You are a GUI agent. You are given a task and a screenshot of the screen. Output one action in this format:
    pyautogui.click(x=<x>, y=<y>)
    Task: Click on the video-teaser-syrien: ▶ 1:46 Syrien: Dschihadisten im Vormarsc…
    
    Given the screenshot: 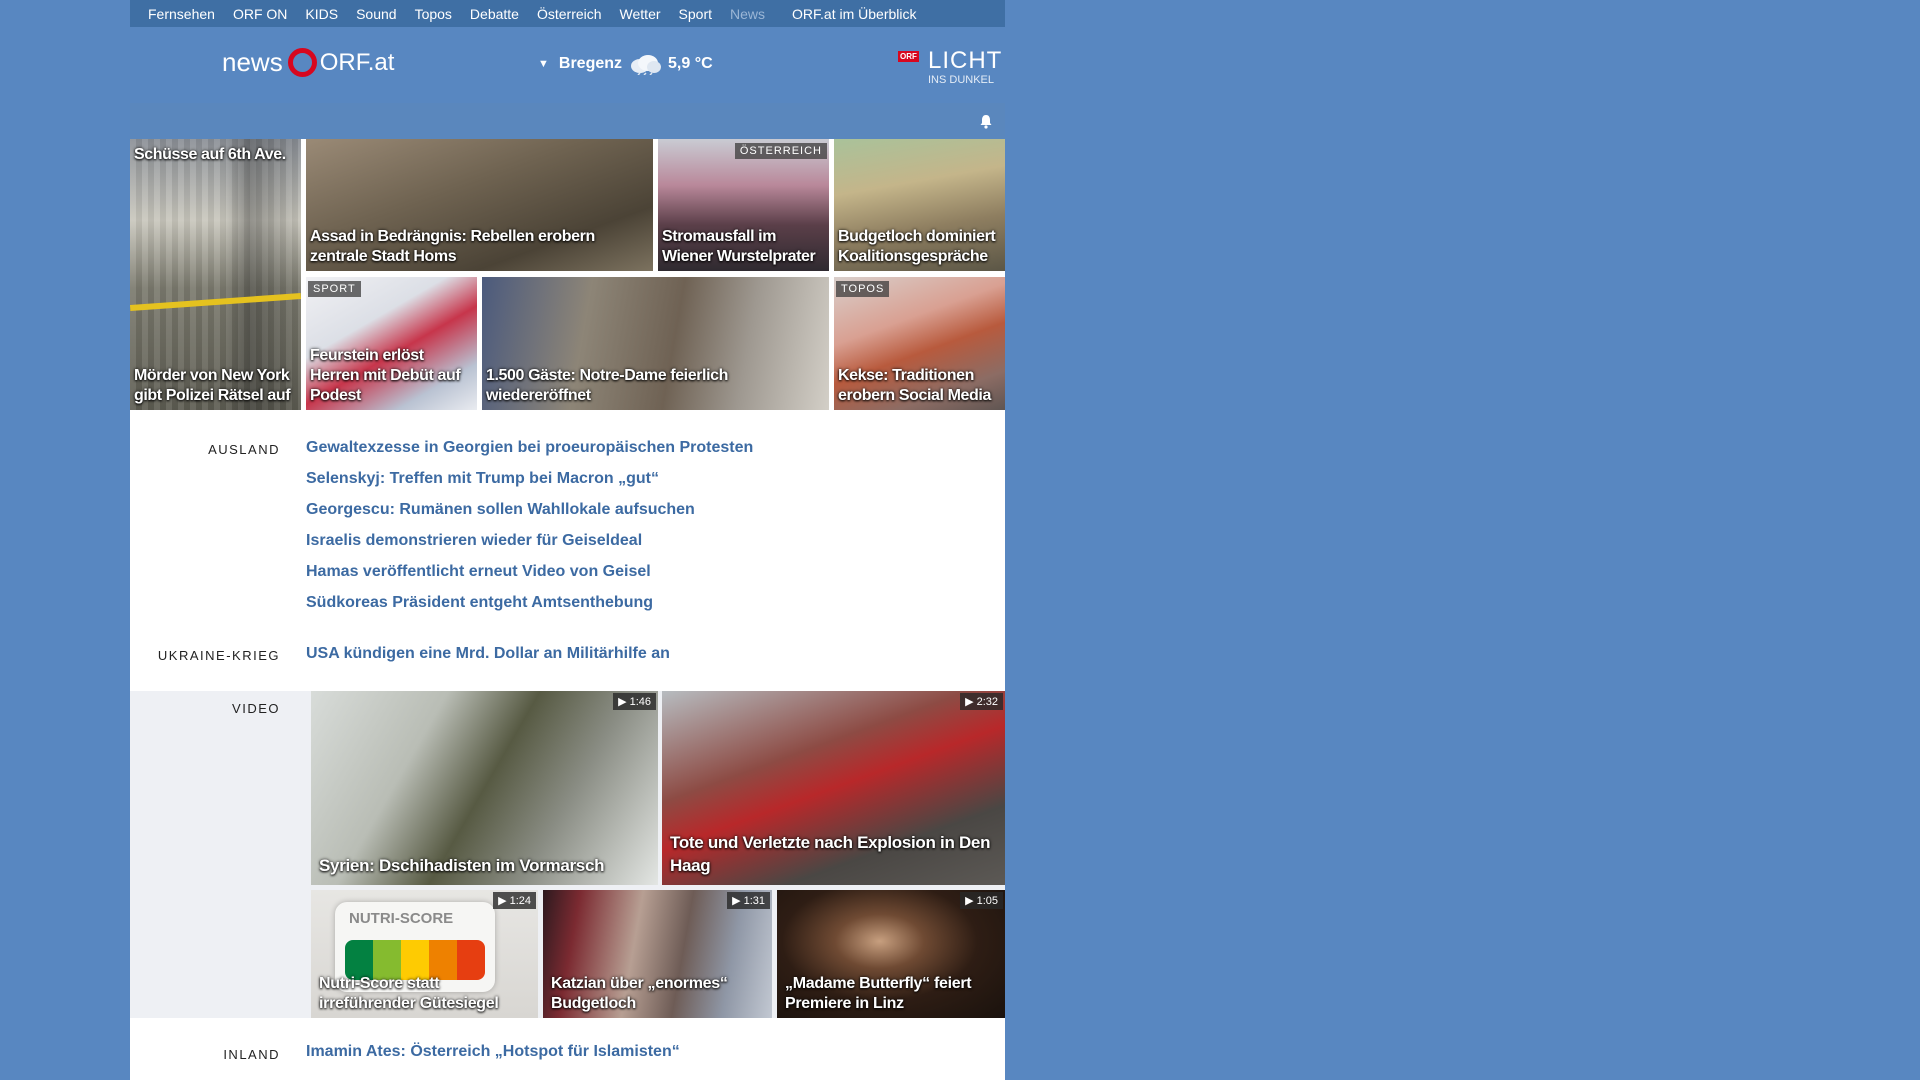 What is the action you would take?
    pyautogui.click(x=484, y=788)
    